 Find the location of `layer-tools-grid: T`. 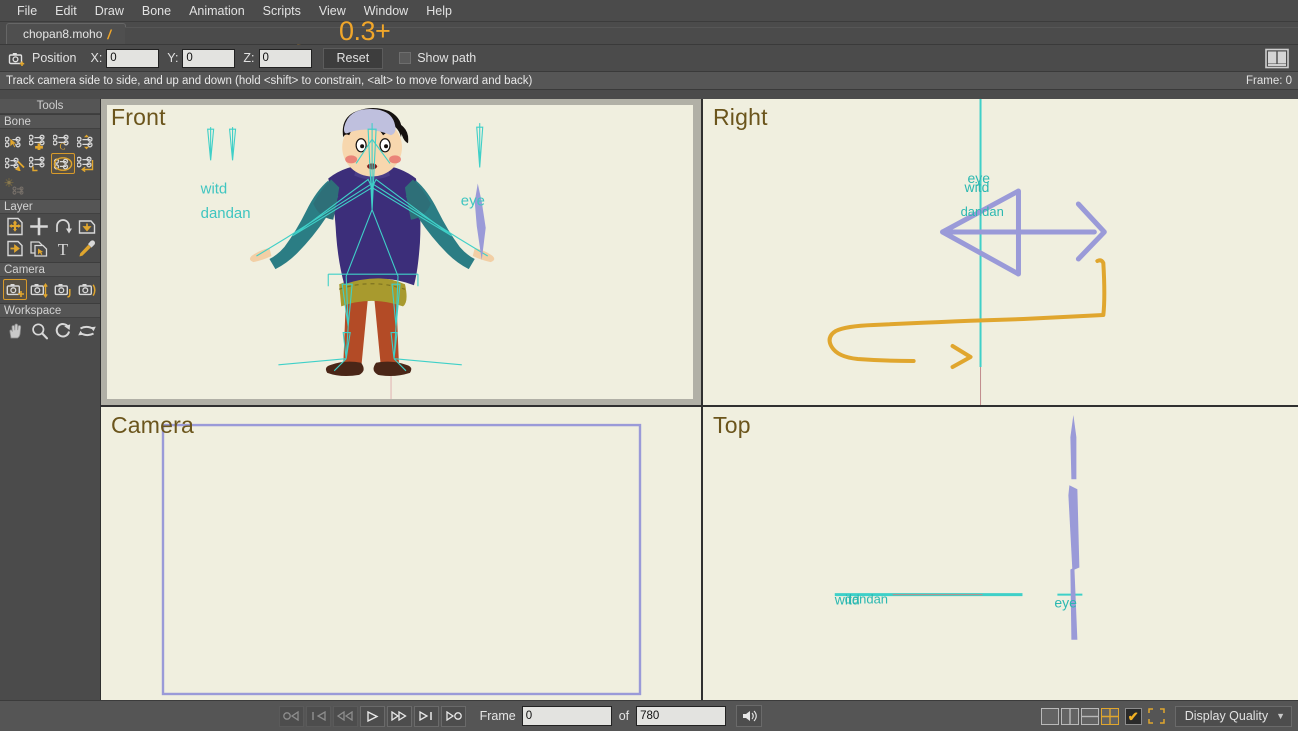

layer-tools-grid: T is located at coordinates (50, 238).